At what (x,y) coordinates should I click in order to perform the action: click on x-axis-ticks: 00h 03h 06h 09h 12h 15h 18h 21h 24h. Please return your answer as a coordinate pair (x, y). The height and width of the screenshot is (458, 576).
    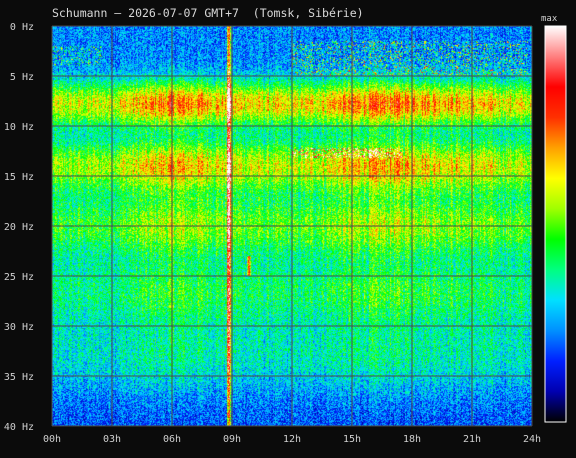
    Looking at the image, I should click on (292, 439).